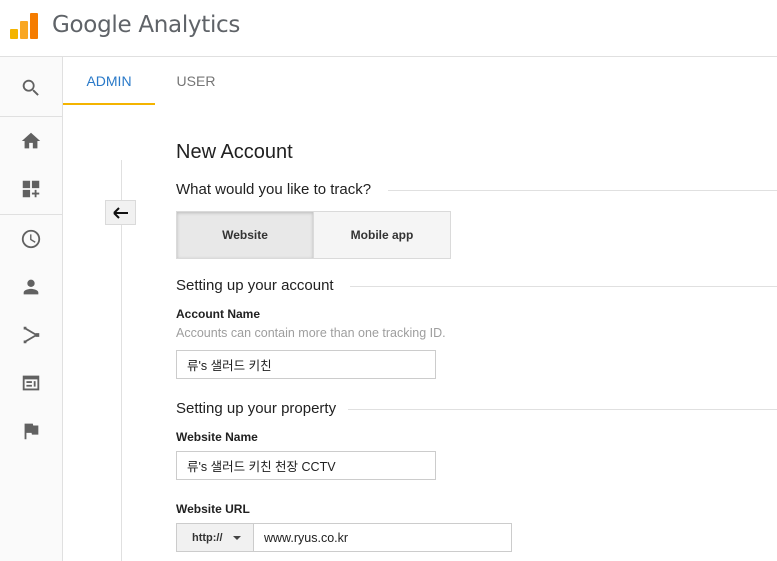  I want to click on tab-user: USER, so click(196, 81).